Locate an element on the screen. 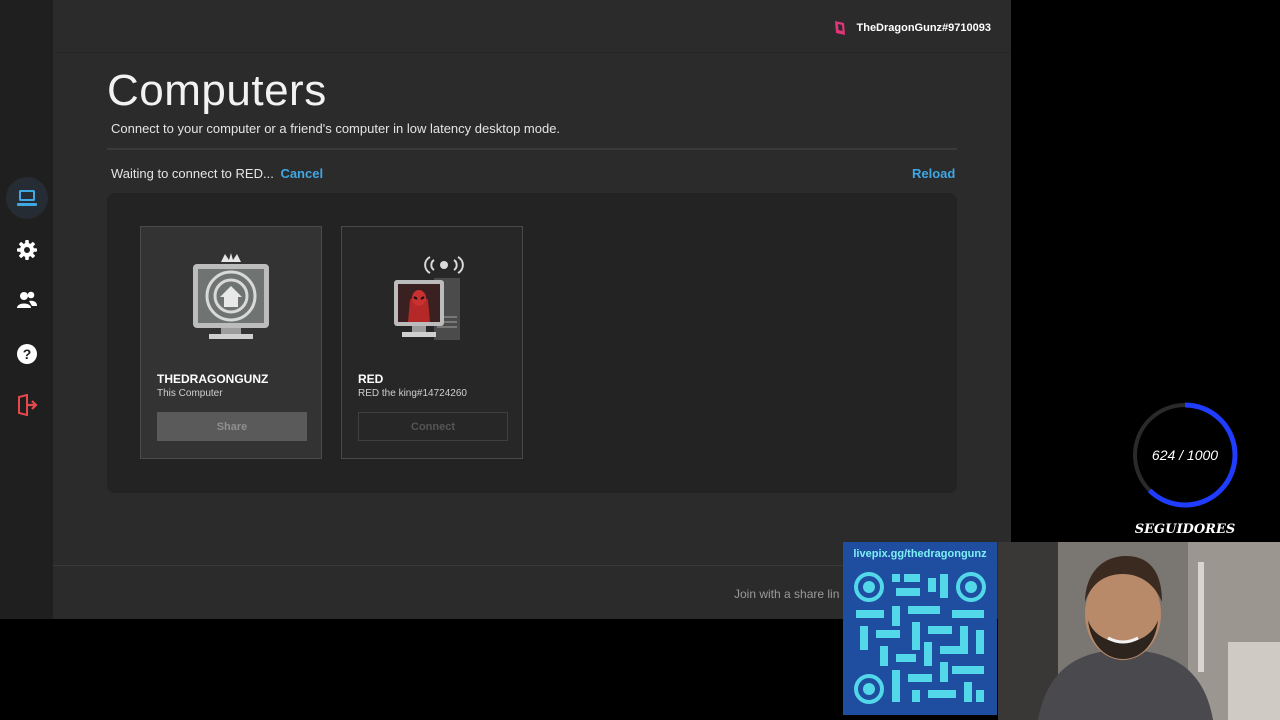 The height and width of the screenshot is (720, 1280). help-icon: ? is located at coordinates (27, 354).